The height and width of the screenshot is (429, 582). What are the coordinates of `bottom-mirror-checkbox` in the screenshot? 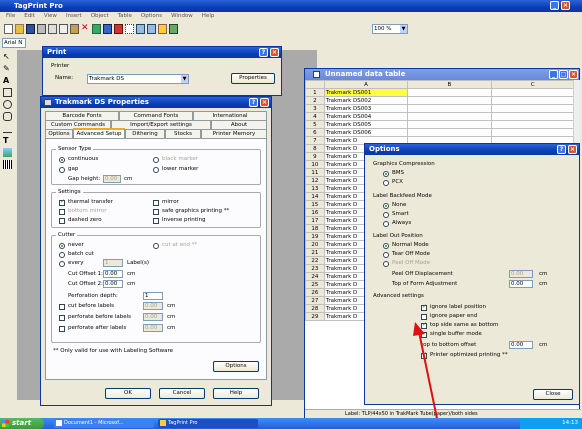 It's located at (62, 212).